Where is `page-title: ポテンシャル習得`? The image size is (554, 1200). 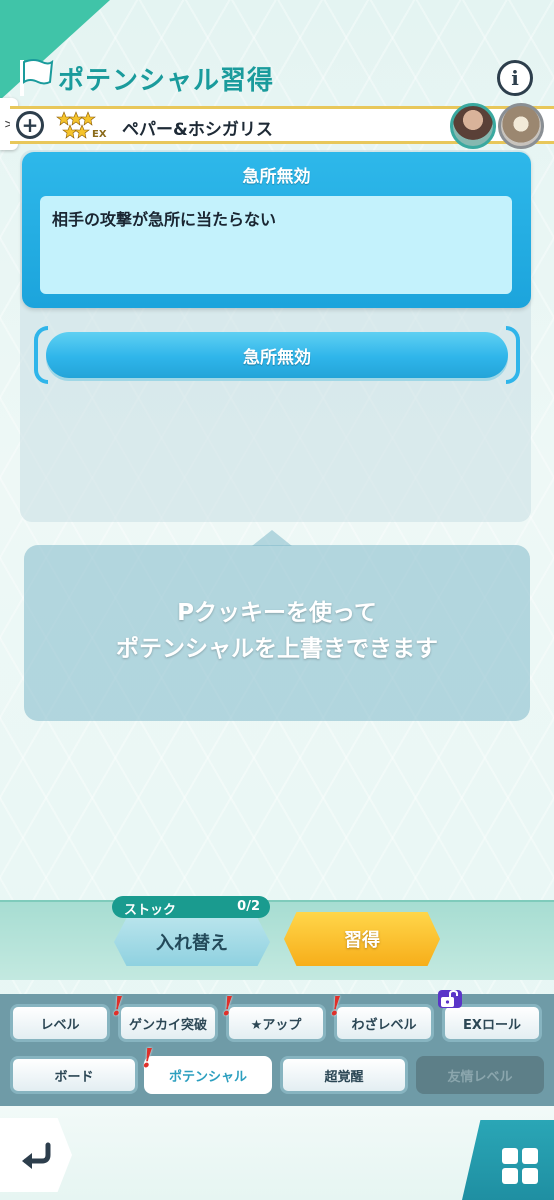
page-title: ポテンシャル習得 is located at coordinates (166, 81).